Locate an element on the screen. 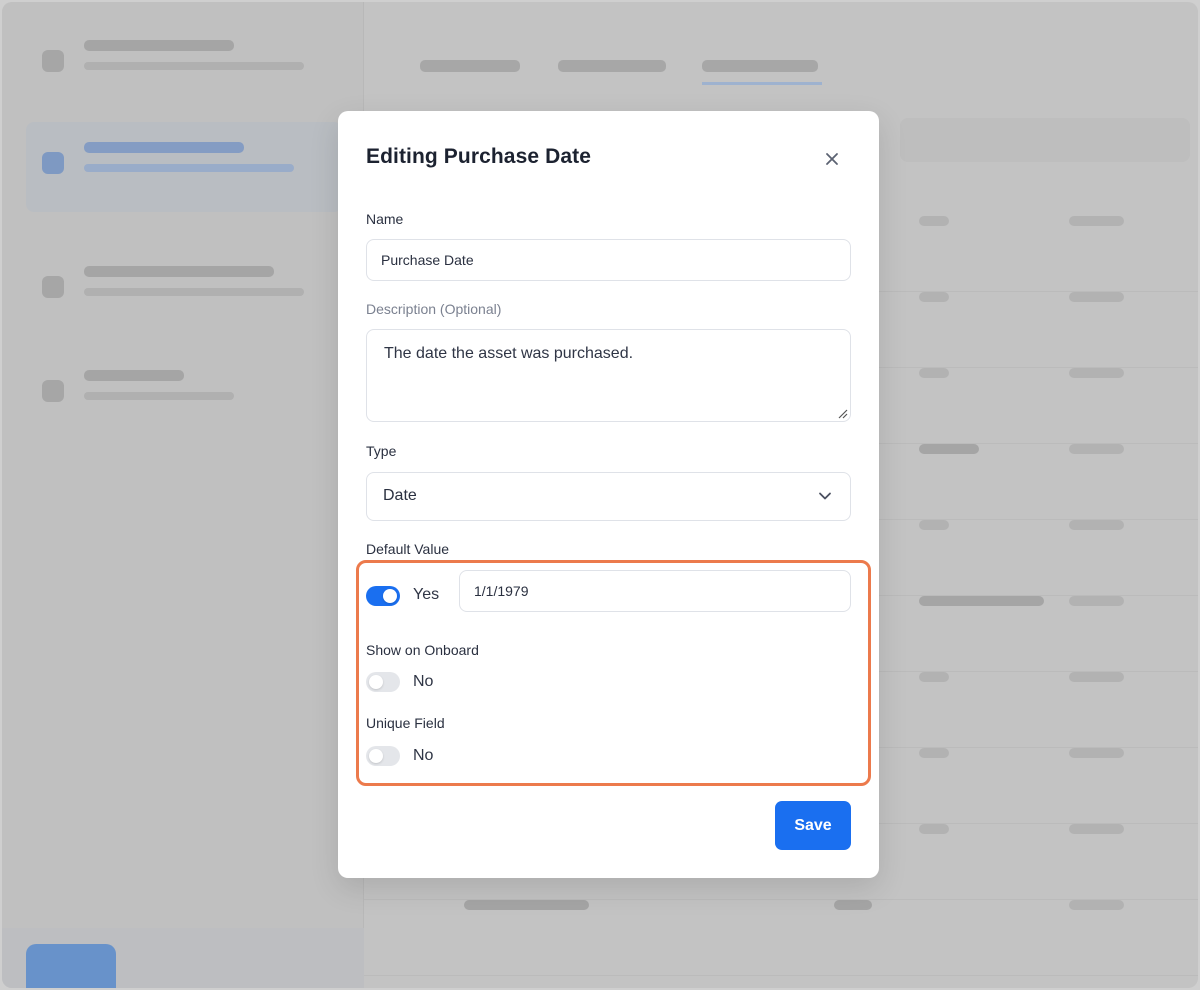  name-label: Name is located at coordinates (385, 219).